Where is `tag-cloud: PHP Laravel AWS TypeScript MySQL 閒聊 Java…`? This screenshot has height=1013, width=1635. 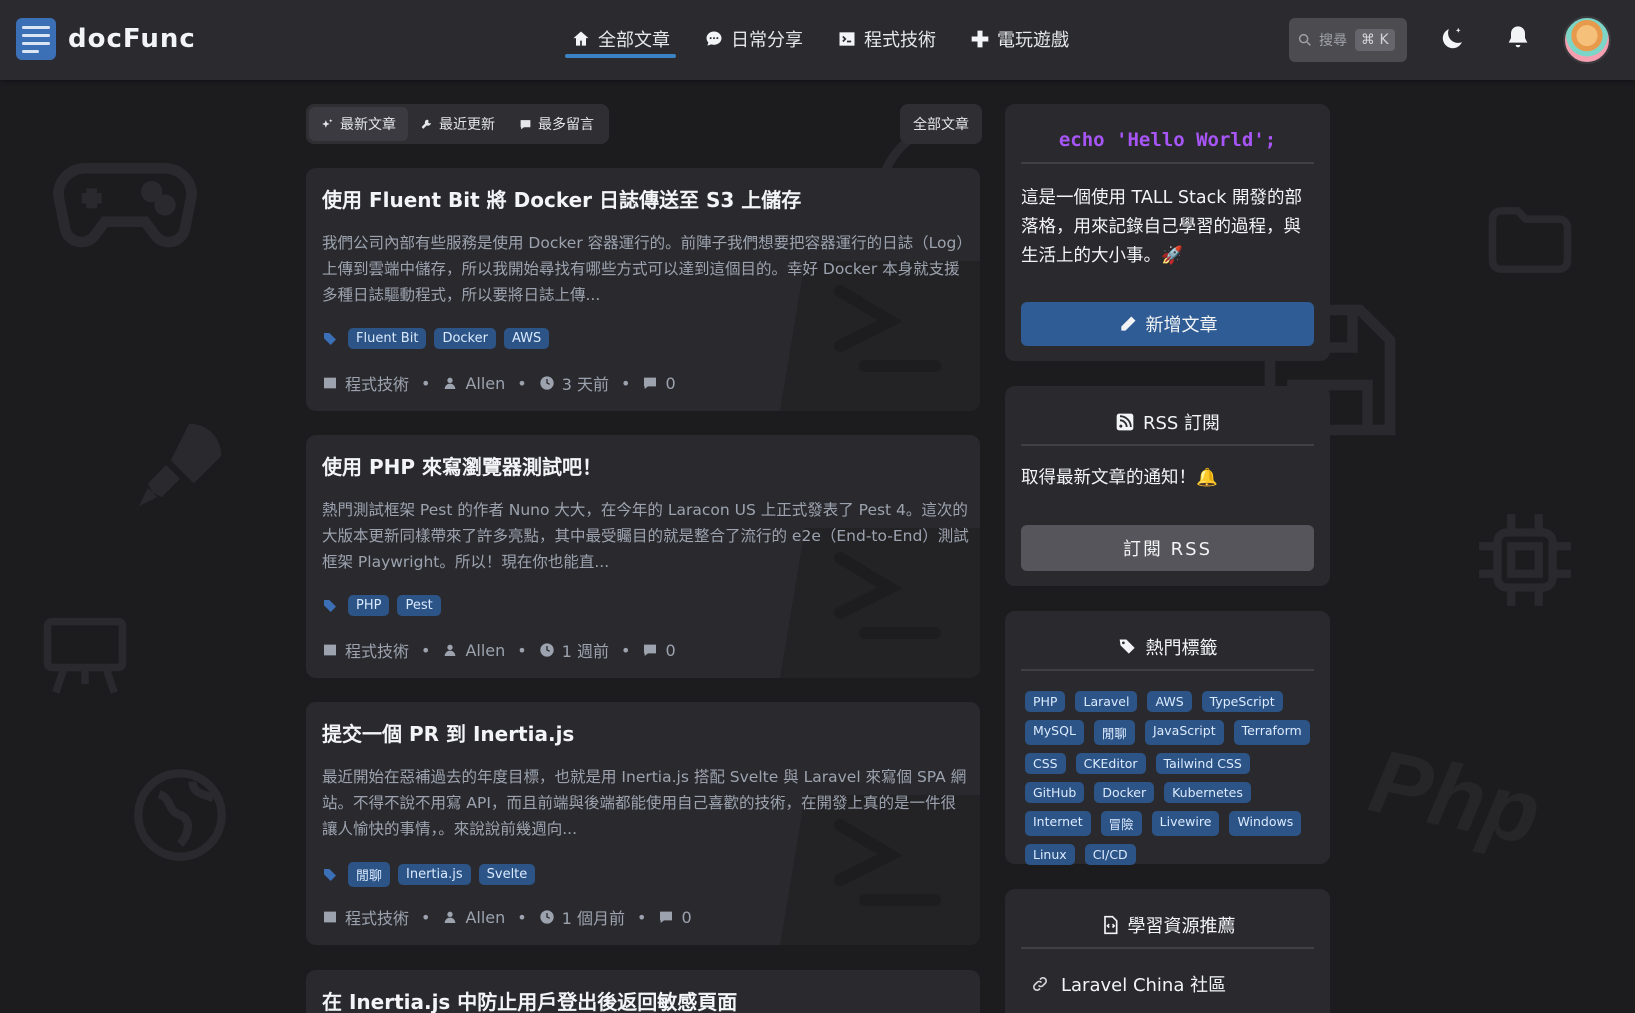 tag-cloud: PHP Laravel AWS TypeScript MySQL 閒聊 Java… is located at coordinates (1169, 778).